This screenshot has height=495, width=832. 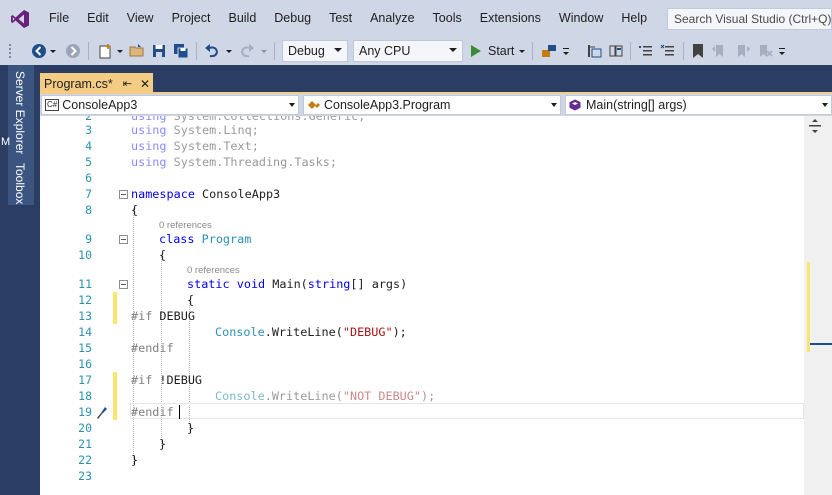 What do you see at coordinates (431, 255) in the screenshot?
I see `code-line: 10 {` at bounding box center [431, 255].